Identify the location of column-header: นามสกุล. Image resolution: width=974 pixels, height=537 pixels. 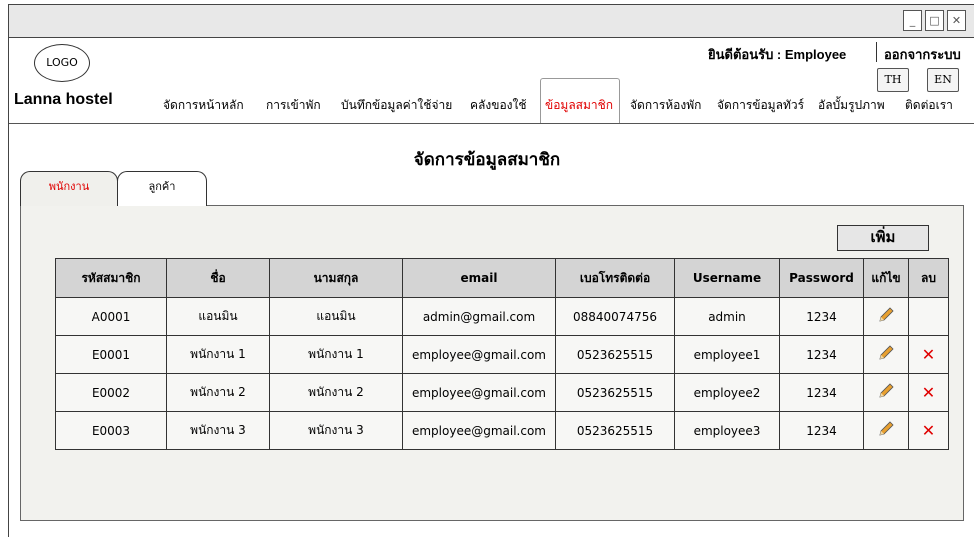
(336, 278).